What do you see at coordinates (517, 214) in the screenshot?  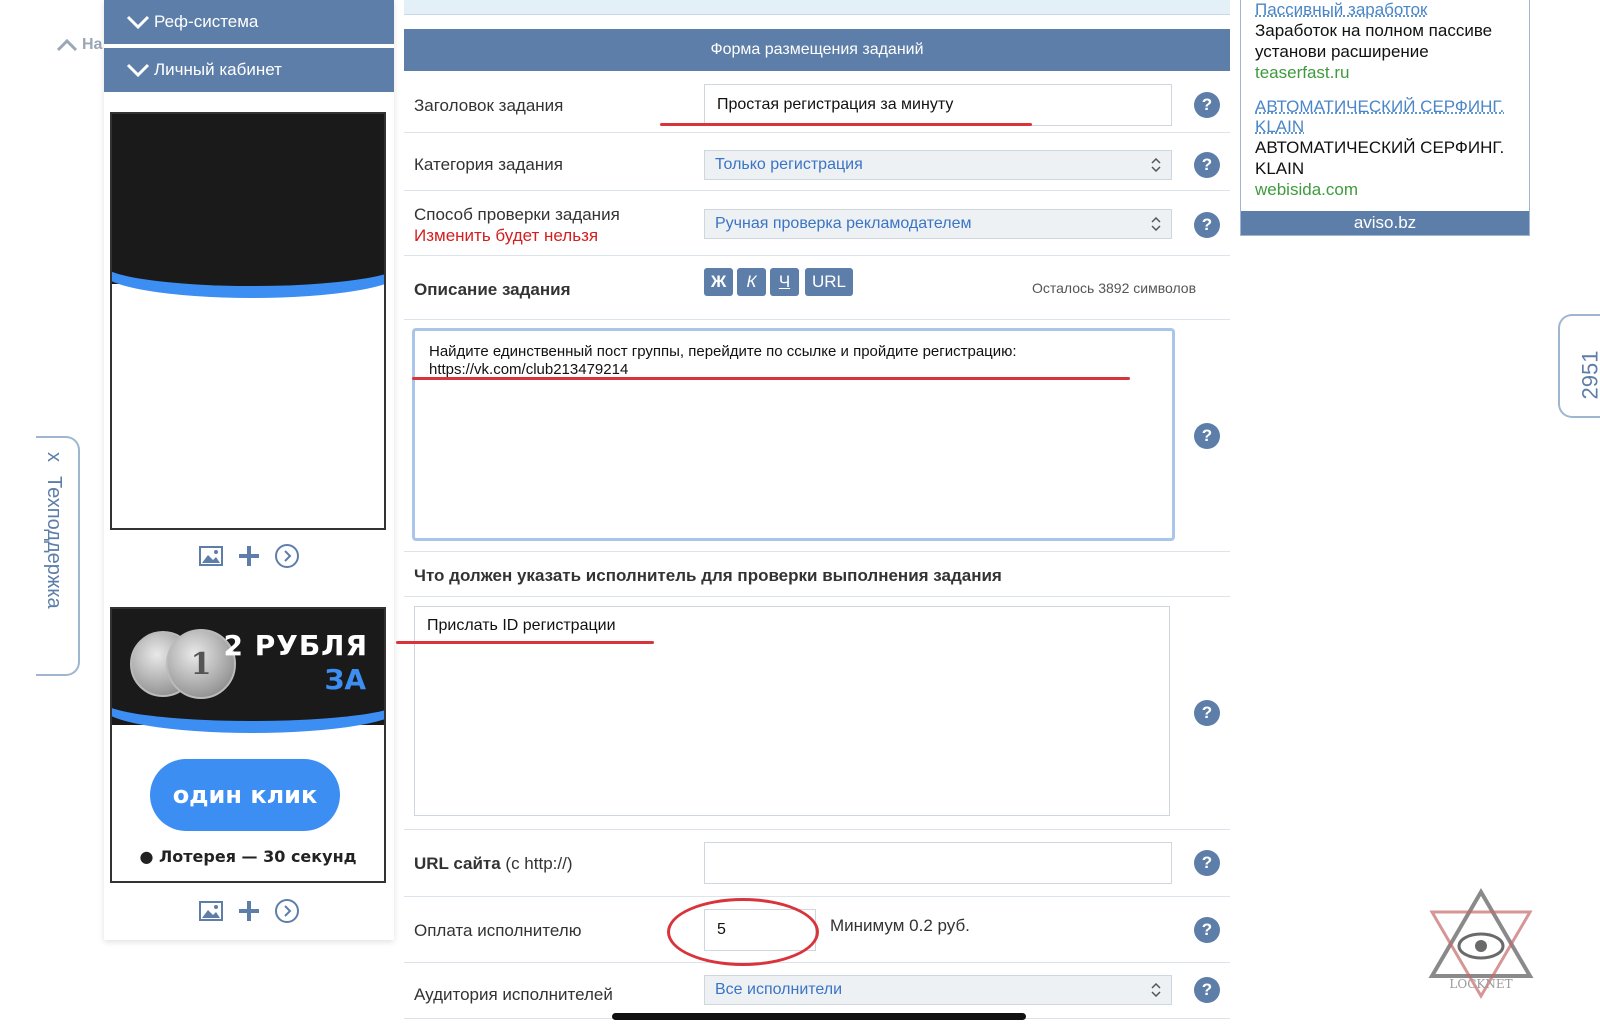 I see `check-method-label: Способ проверки задания` at bounding box center [517, 214].